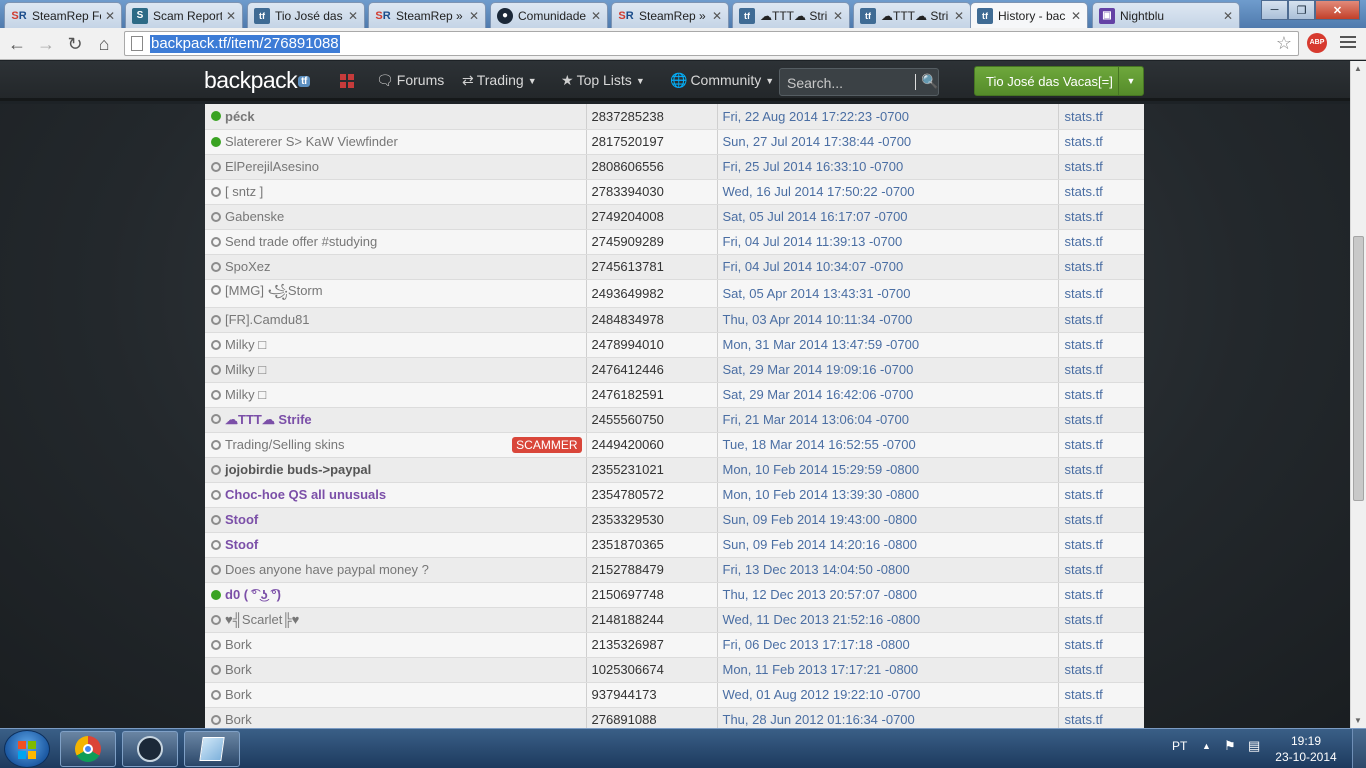 Image resolution: width=1366 pixels, height=768 pixels. Describe the element at coordinates (1317, 43) in the screenshot. I see `adblock-plus-icon: ABP` at that location.